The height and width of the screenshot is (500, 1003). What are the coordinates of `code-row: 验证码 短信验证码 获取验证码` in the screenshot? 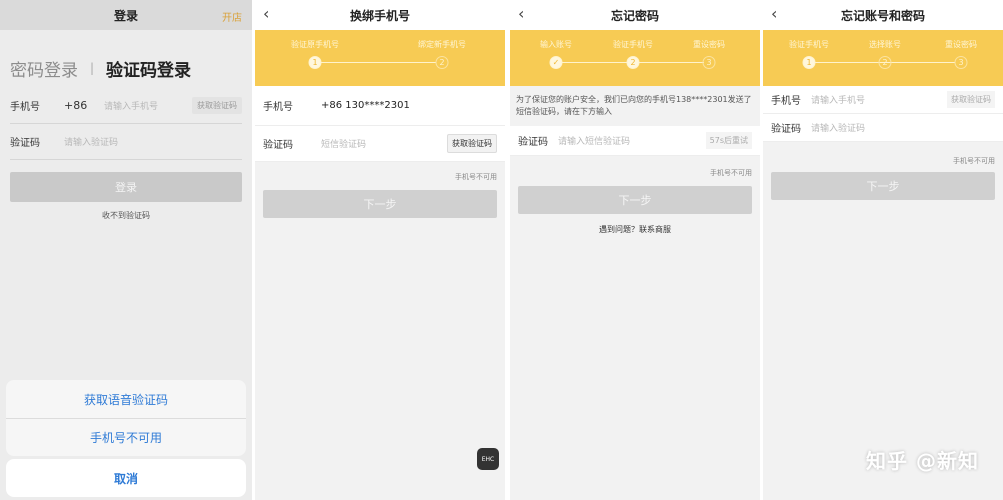 It's located at (380, 144).